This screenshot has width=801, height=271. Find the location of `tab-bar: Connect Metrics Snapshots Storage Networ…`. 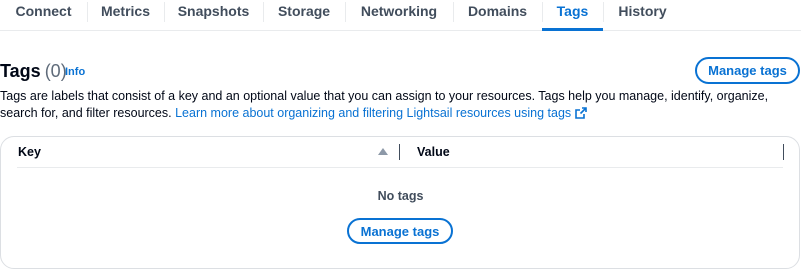

tab-bar: Connect Metrics Snapshots Storage Networ… is located at coordinates (400, 15).